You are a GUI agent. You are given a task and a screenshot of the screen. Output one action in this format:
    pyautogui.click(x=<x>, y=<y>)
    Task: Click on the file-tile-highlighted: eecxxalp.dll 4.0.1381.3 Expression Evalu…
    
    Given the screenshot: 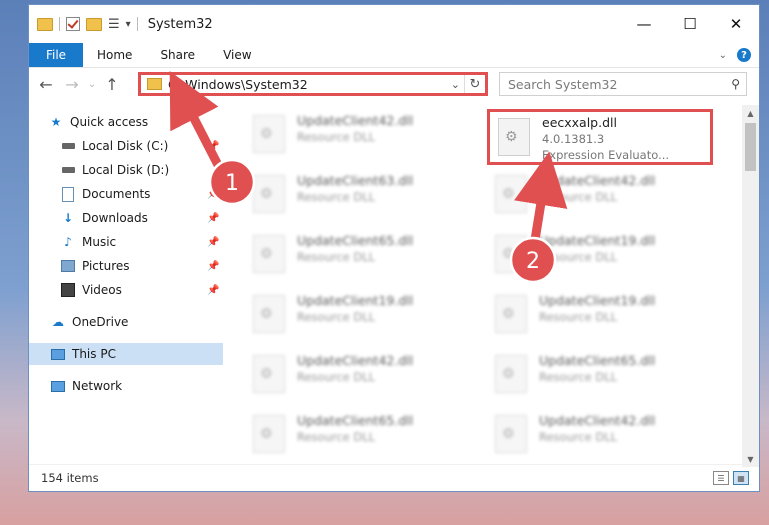 What is the action you would take?
    pyautogui.click(x=600, y=137)
    